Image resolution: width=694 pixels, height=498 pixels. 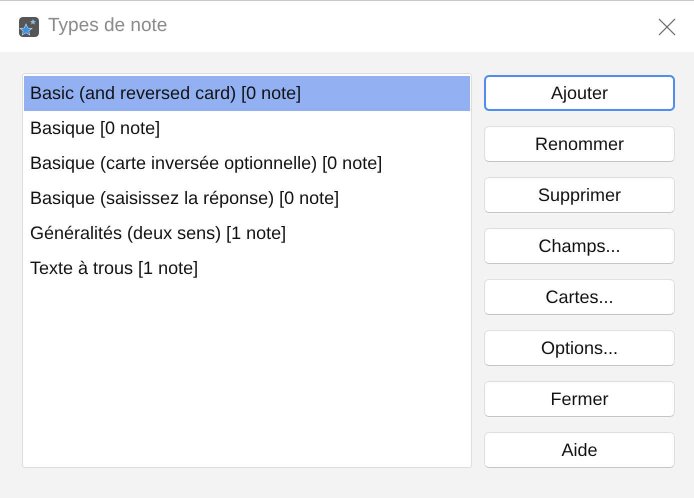 What do you see at coordinates (247, 198) in the screenshot?
I see `list-item: Basique (saisissez la réponse) [0 note]` at bounding box center [247, 198].